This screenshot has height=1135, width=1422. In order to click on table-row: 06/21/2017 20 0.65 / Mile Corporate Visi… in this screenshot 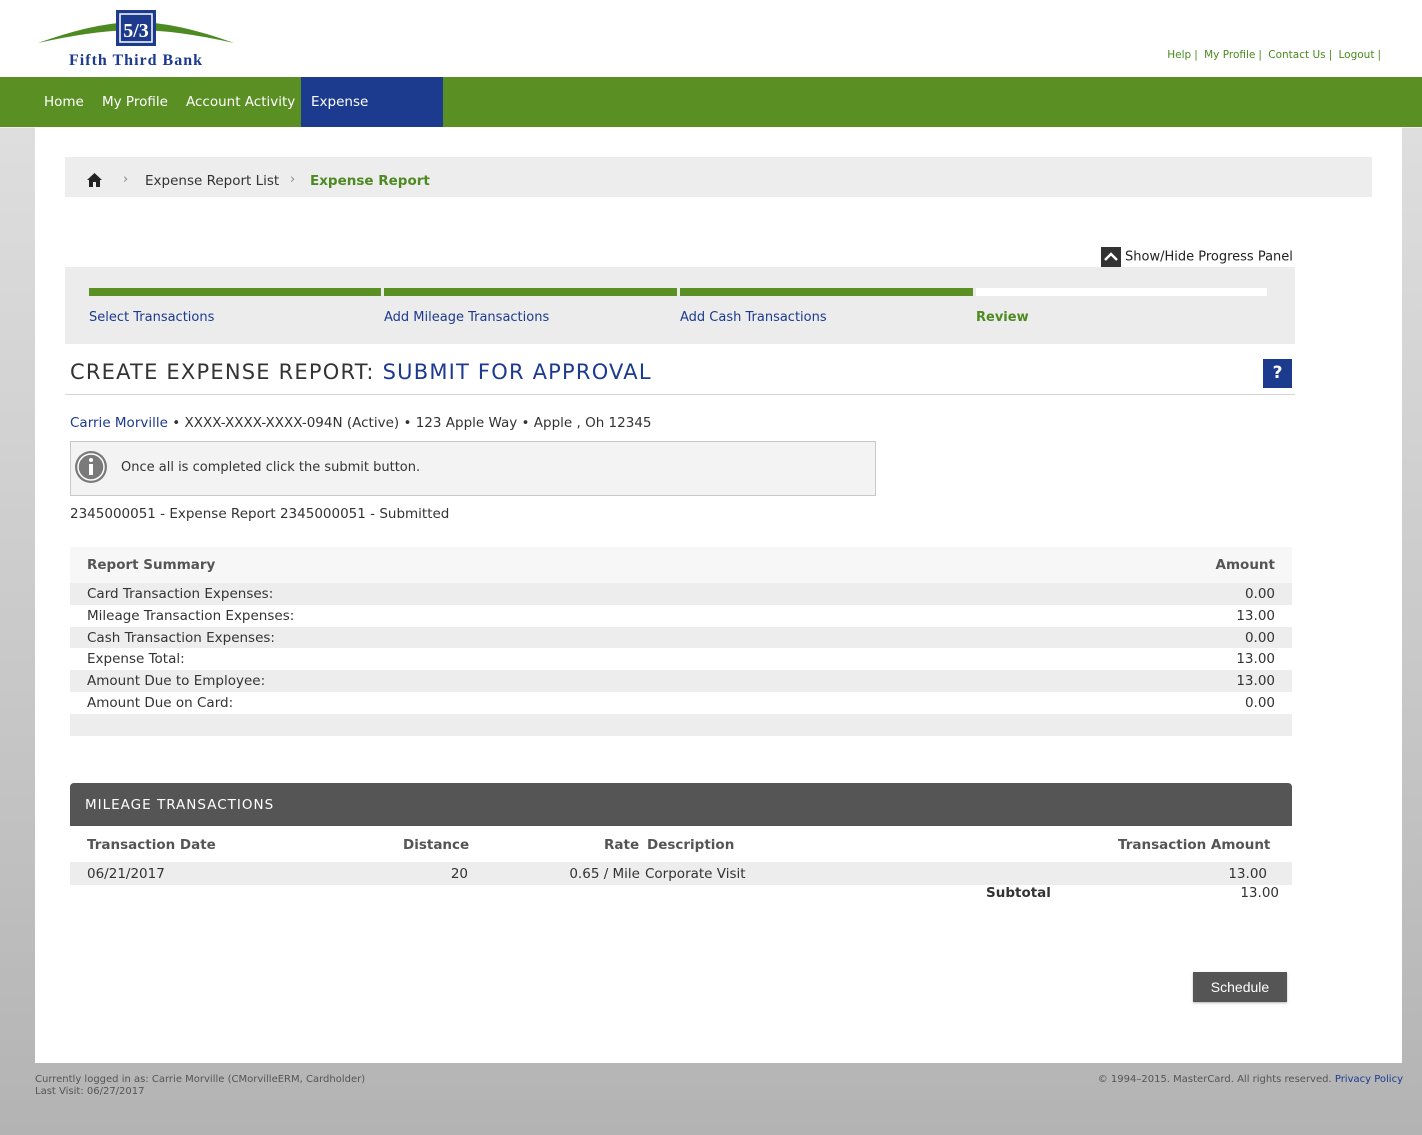, I will do `click(681, 873)`.